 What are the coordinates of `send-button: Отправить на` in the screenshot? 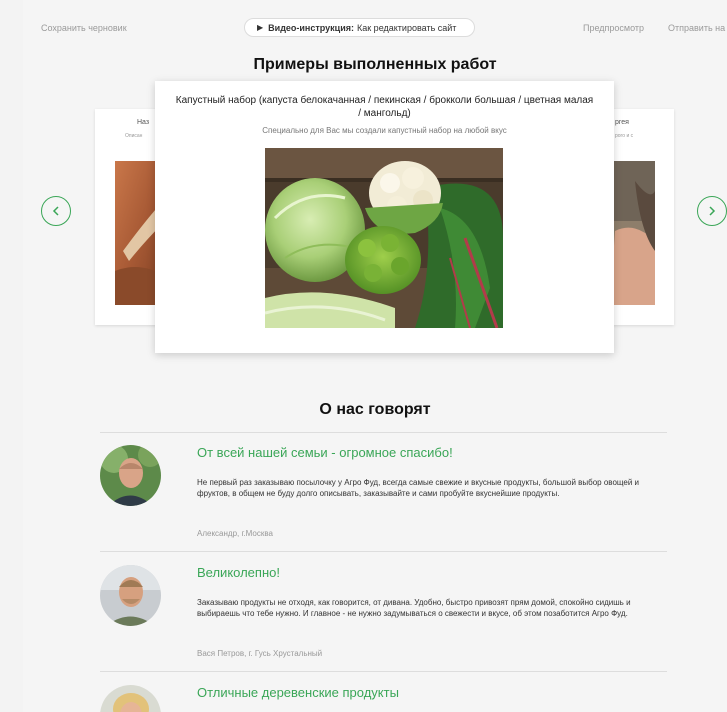 It's located at (696, 28).